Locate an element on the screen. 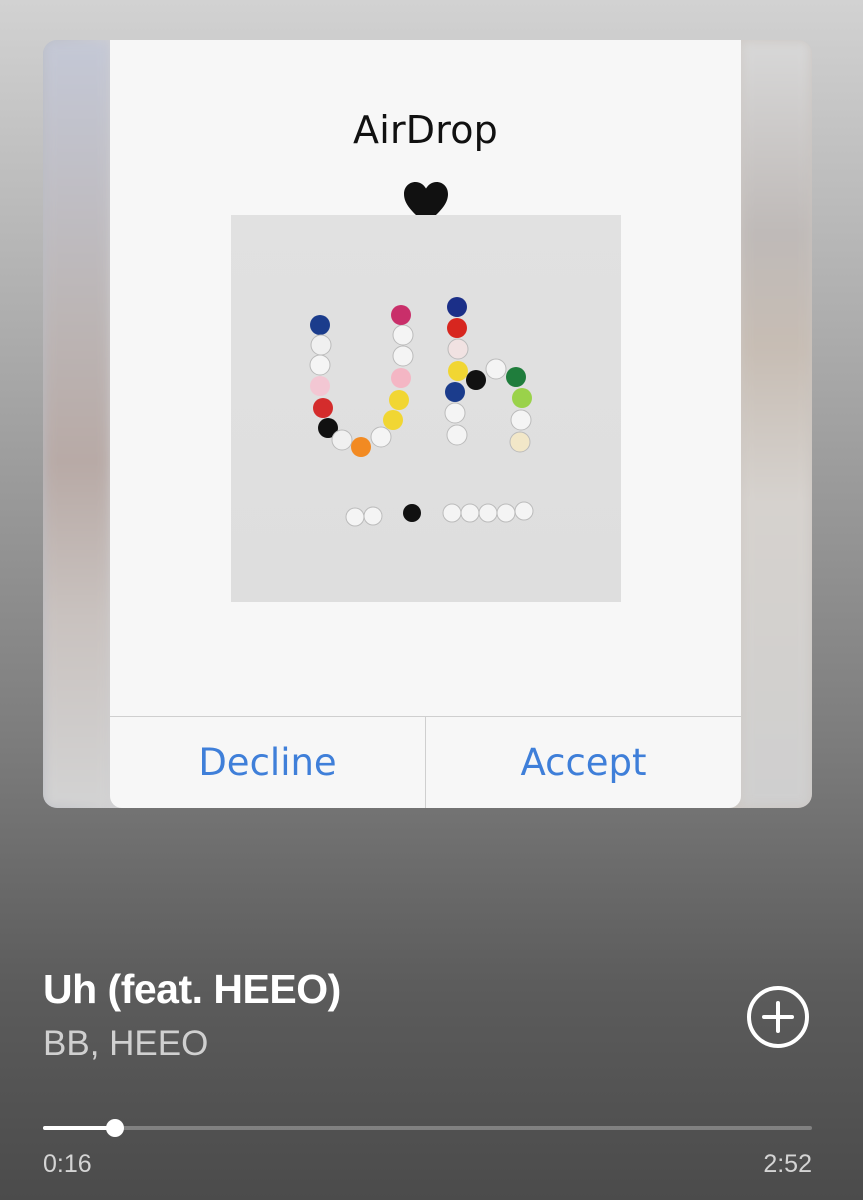 The height and width of the screenshot is (1200, 863). bead-letter-h is located at coordinates (488, 375).